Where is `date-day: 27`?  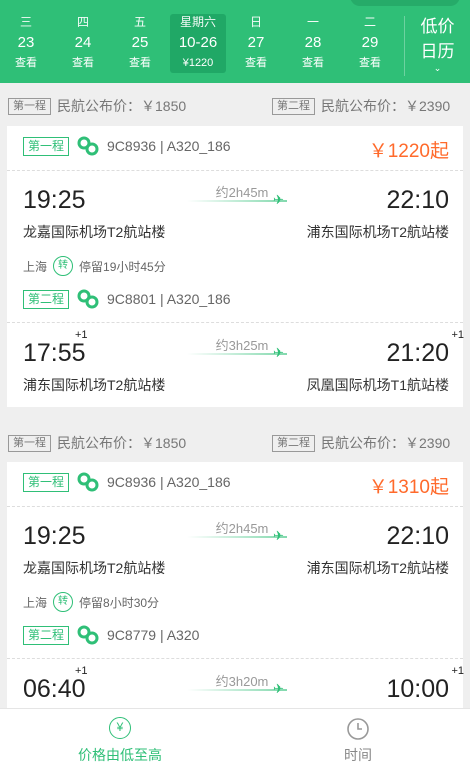 date-day: 27 is located at coordinates (256, 42).